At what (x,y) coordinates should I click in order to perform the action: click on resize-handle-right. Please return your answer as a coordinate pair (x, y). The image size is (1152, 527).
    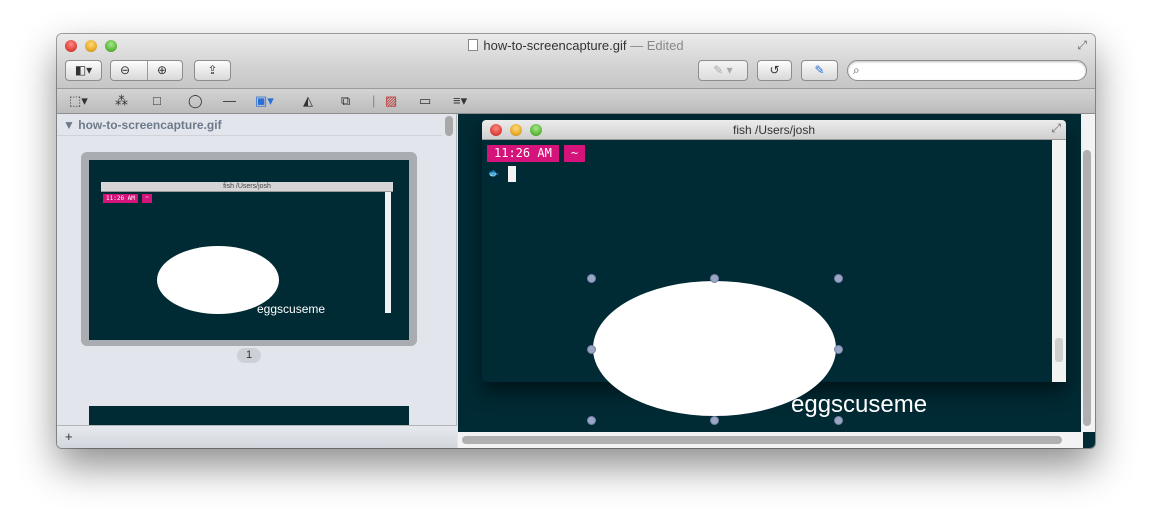
    Looking at the image, I should click on (838, 349).